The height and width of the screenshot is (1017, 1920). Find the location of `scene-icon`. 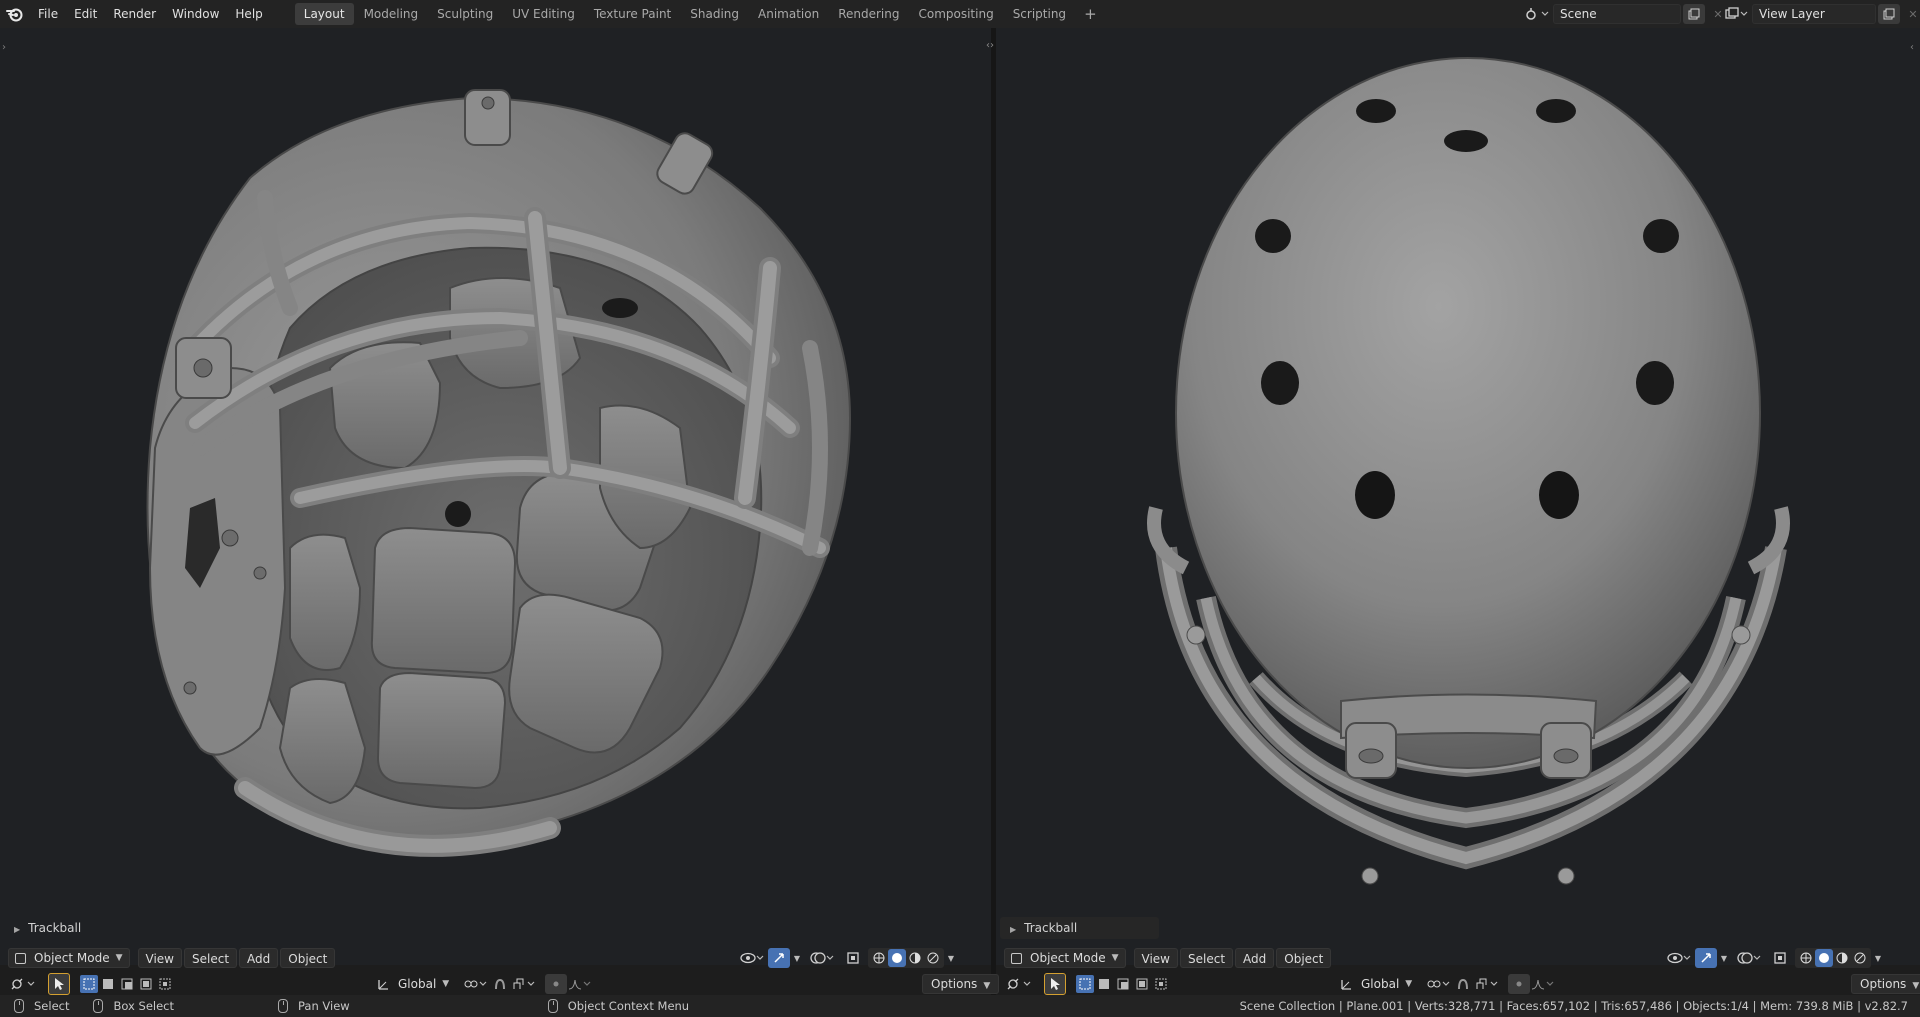

scene-icon is located at coordinates (1538, 14).